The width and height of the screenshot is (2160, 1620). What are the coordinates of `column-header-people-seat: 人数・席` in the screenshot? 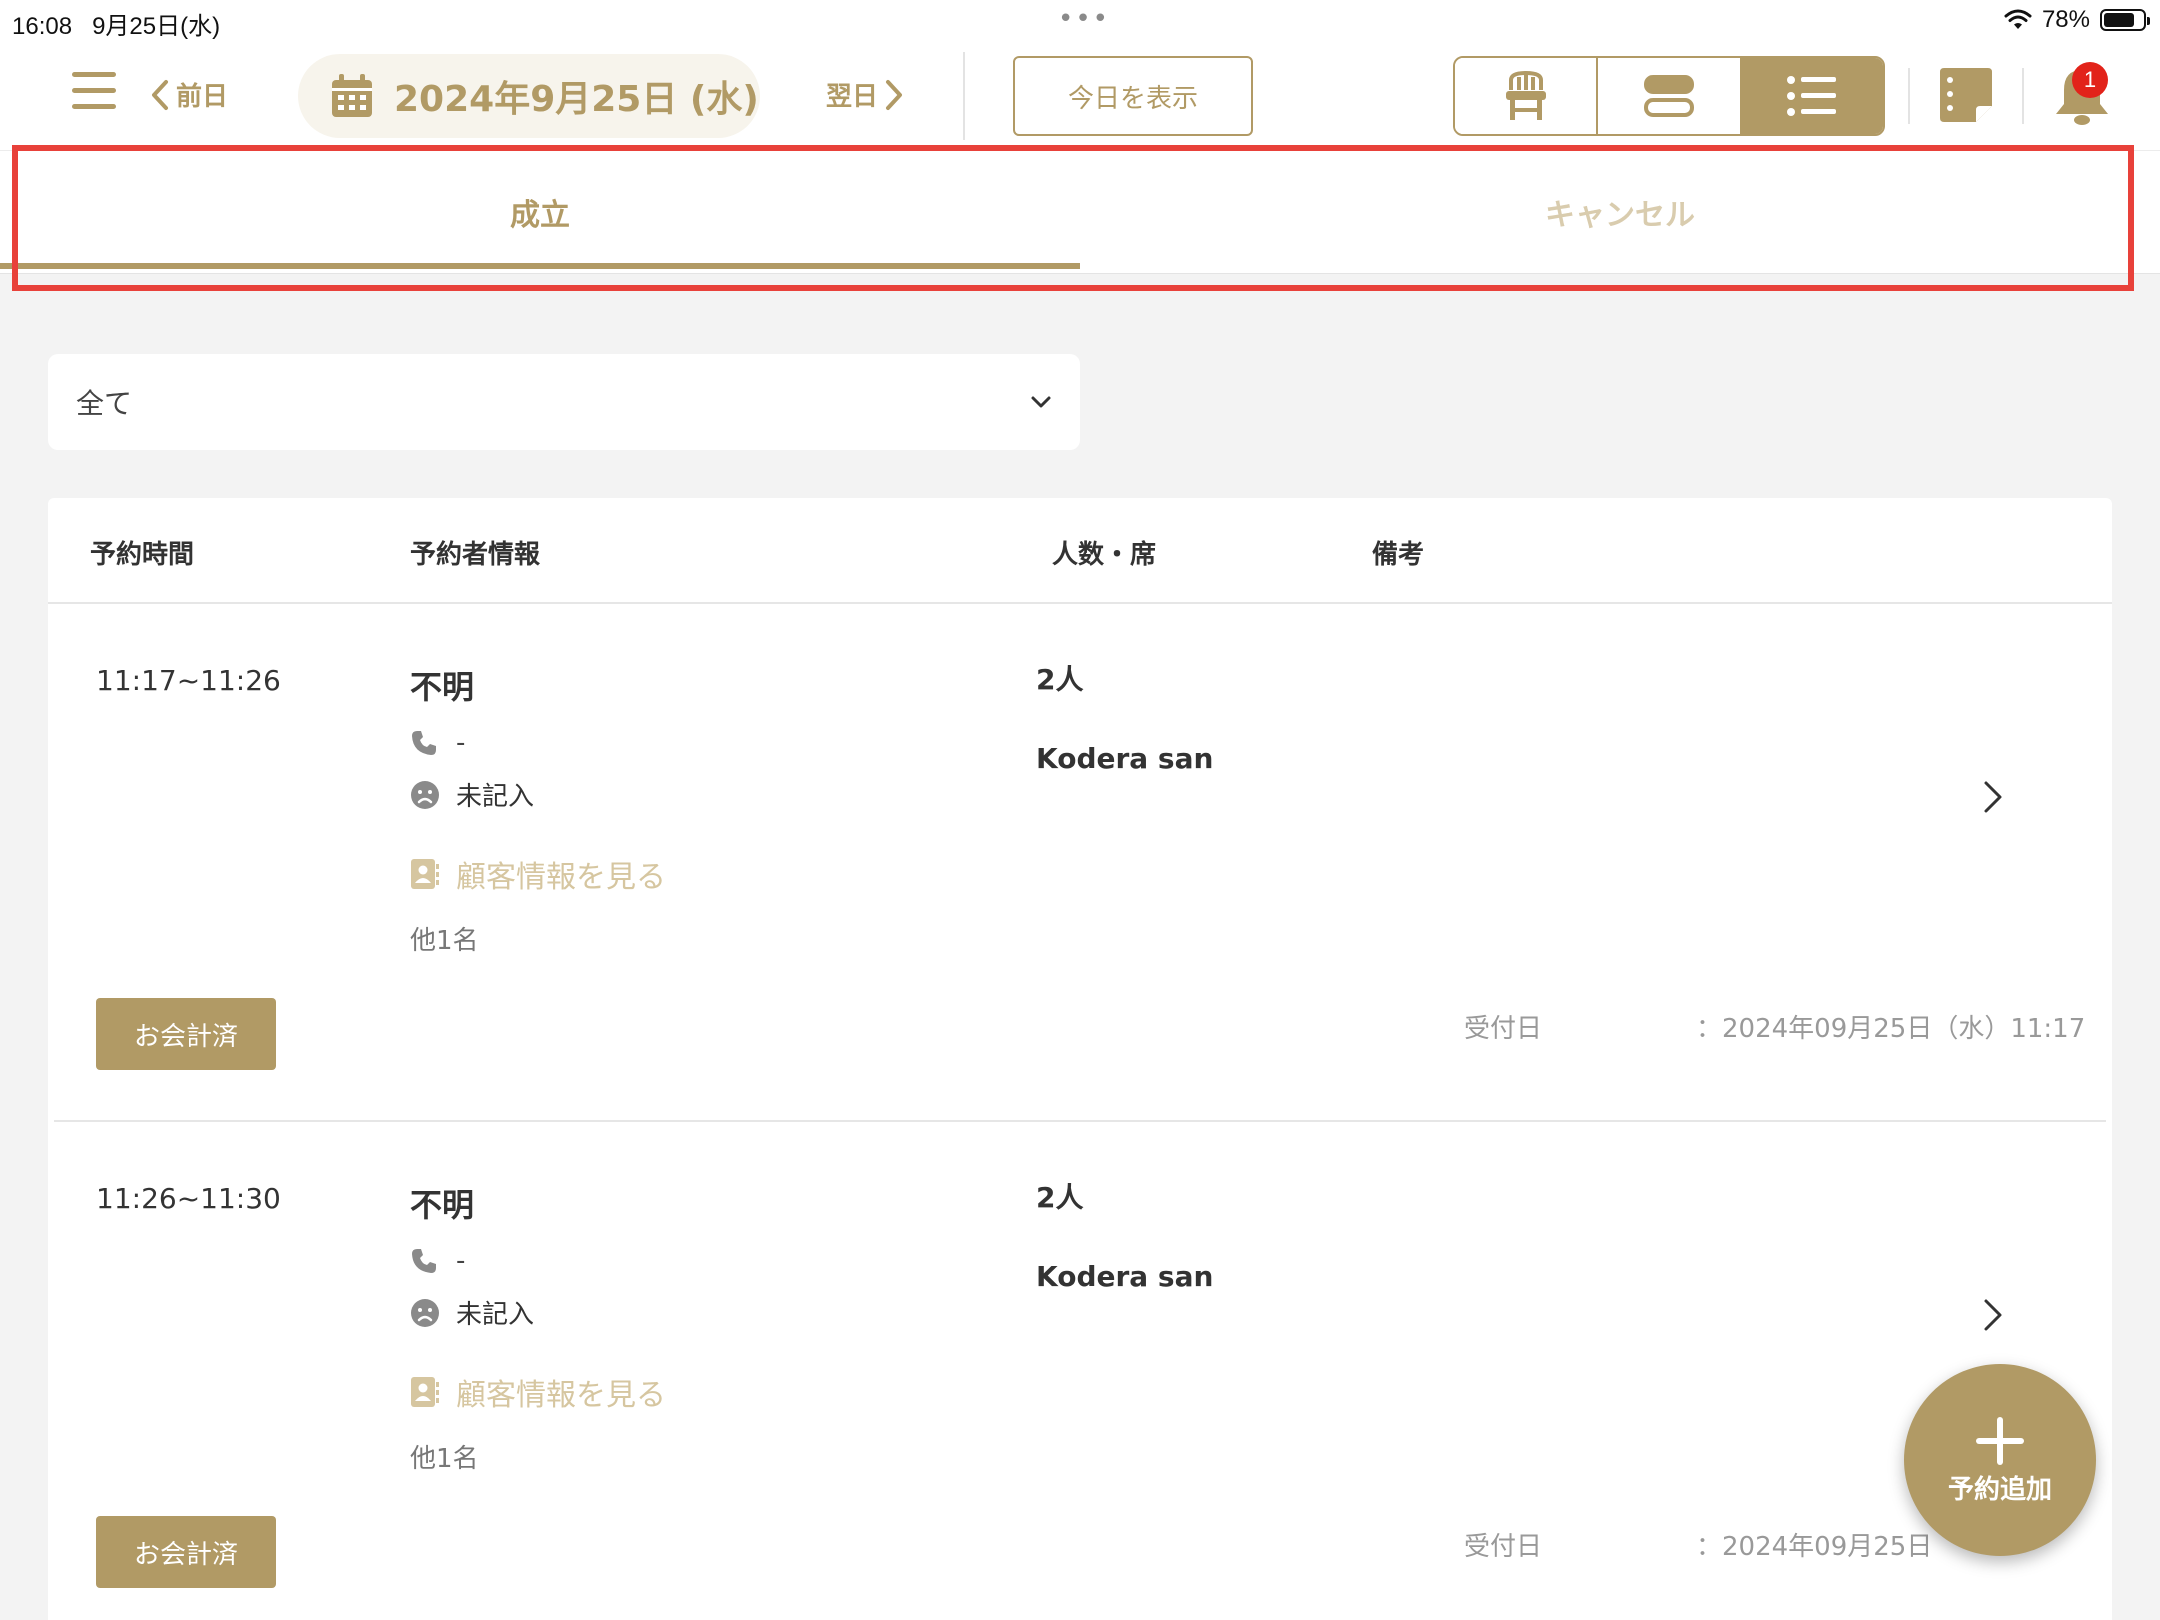 It's located at (1104, 555).